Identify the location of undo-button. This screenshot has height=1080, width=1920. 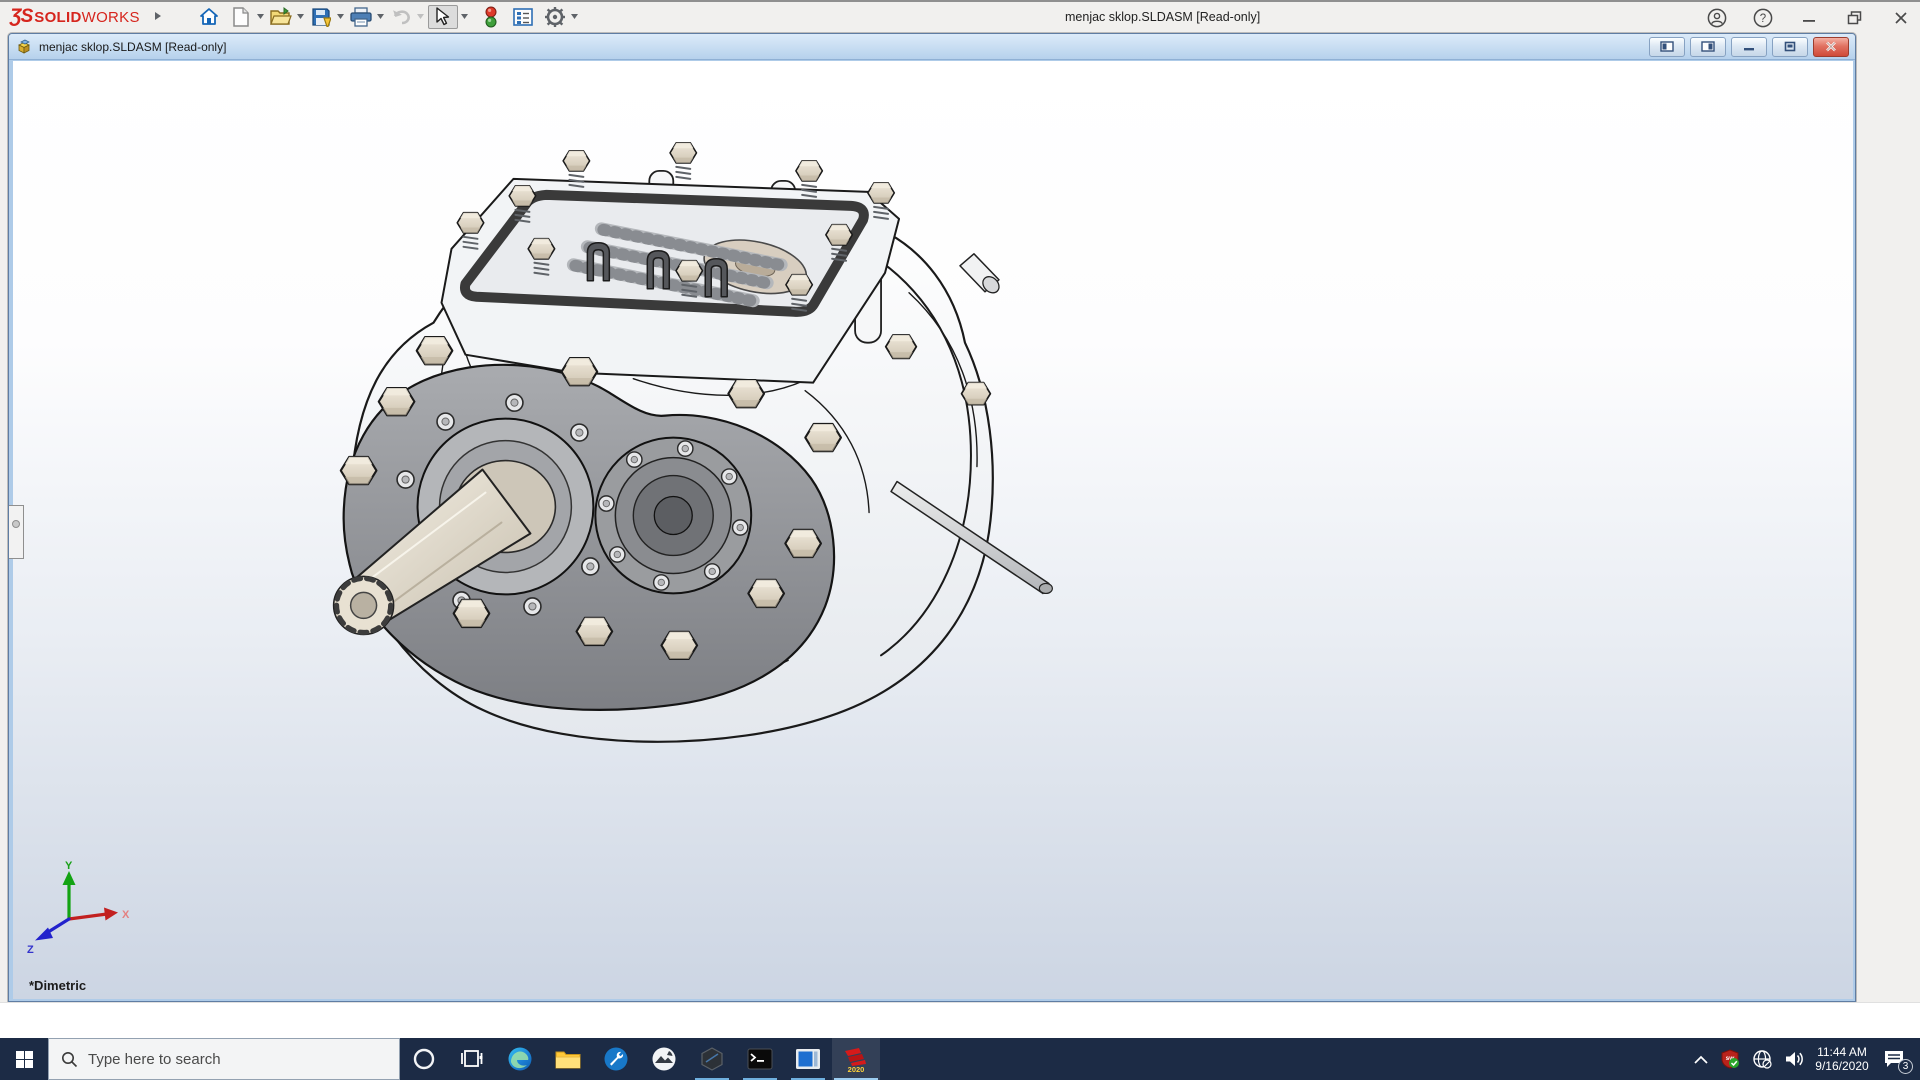
(401, 17).